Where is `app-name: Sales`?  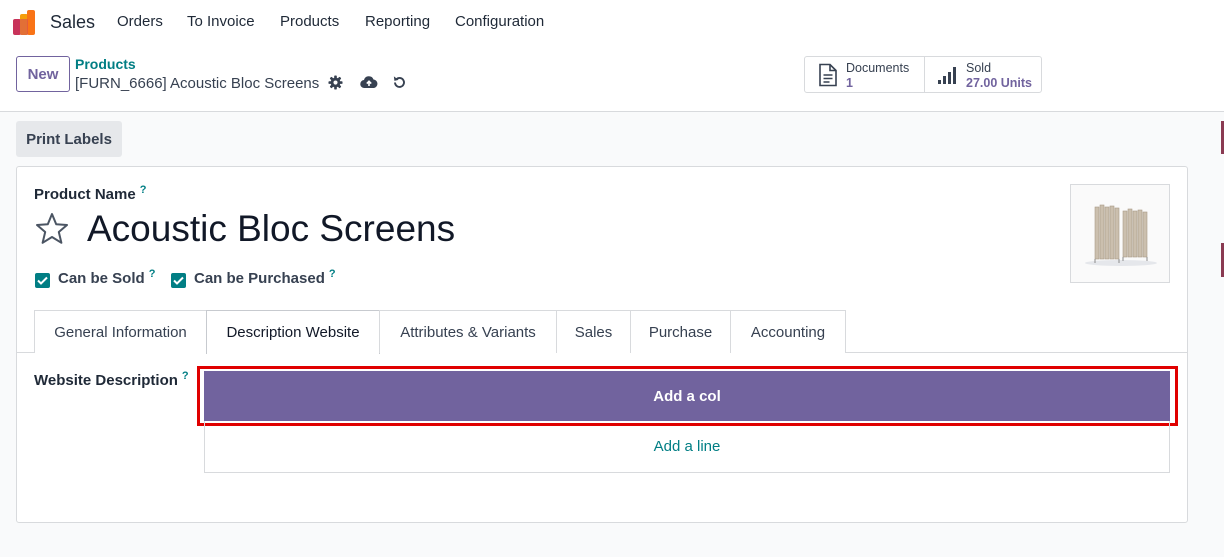 app-name: Sales is located at coordinates (72, 22).